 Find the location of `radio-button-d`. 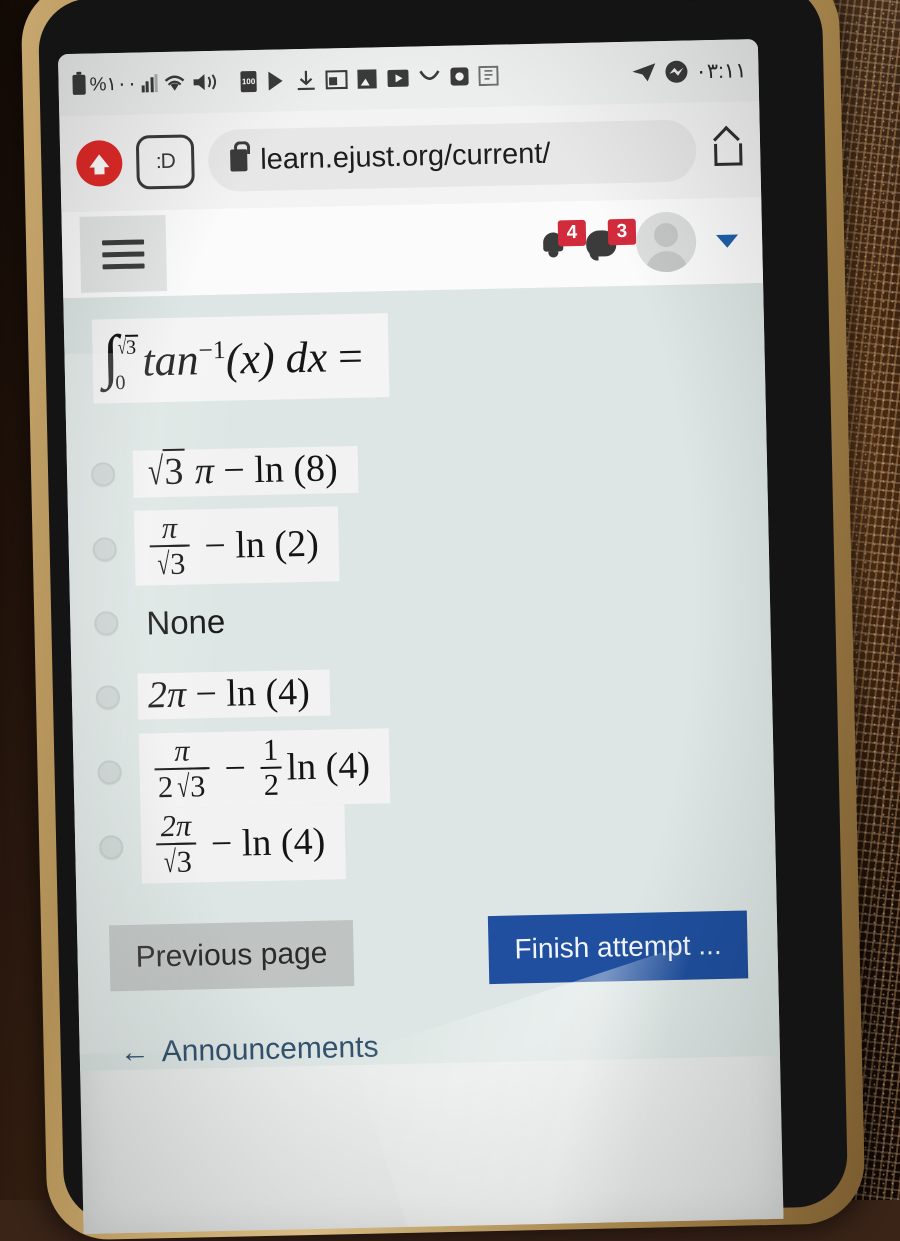

radio-button-d is located at coordinates (108, 697).